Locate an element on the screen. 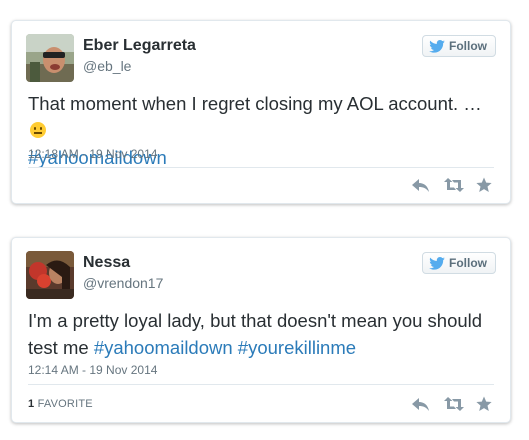 The width and height of the screenshot is (529, 440). favorites-label: FAVORITE is located at coordinates (65, 404).